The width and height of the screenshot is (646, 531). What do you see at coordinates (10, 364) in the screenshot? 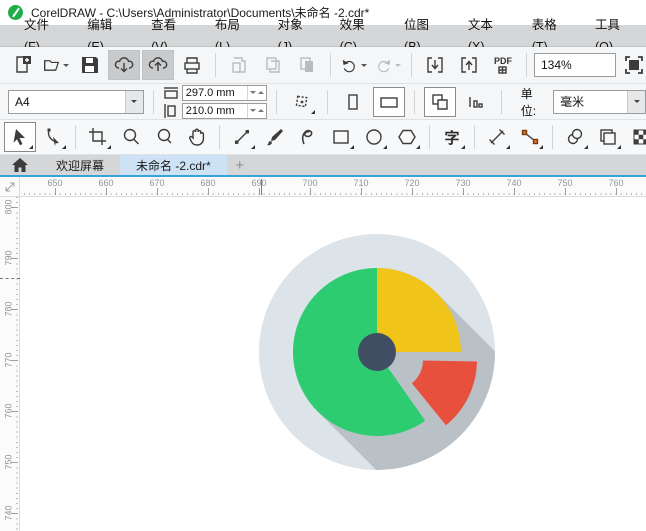
I see `vertical-ruler: 800 790 780 770 760 750 740` at bounding box center [10, 364].